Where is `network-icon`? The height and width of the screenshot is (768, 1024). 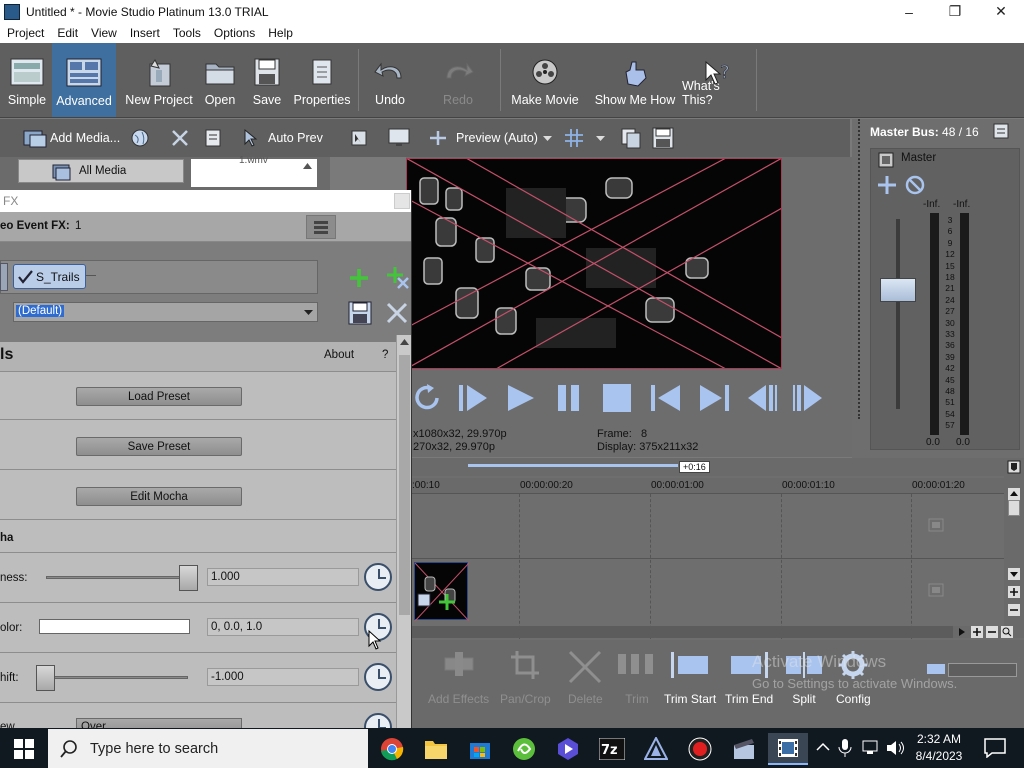
network-icon is located at coordinates (872, 748).